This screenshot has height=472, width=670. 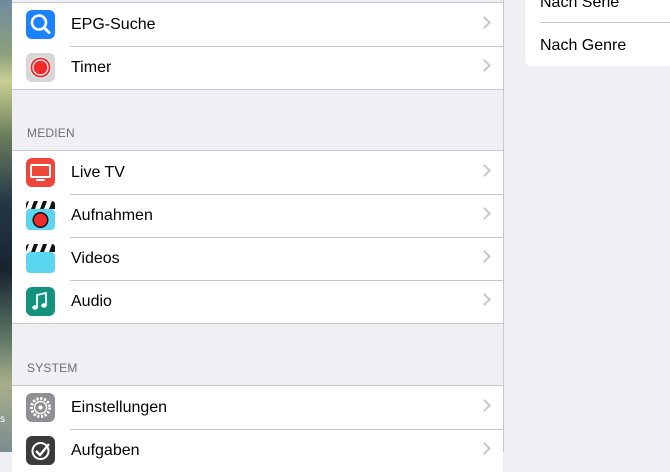 I want to click on menu-item-videos: Videos, so click(x=257, y=258).